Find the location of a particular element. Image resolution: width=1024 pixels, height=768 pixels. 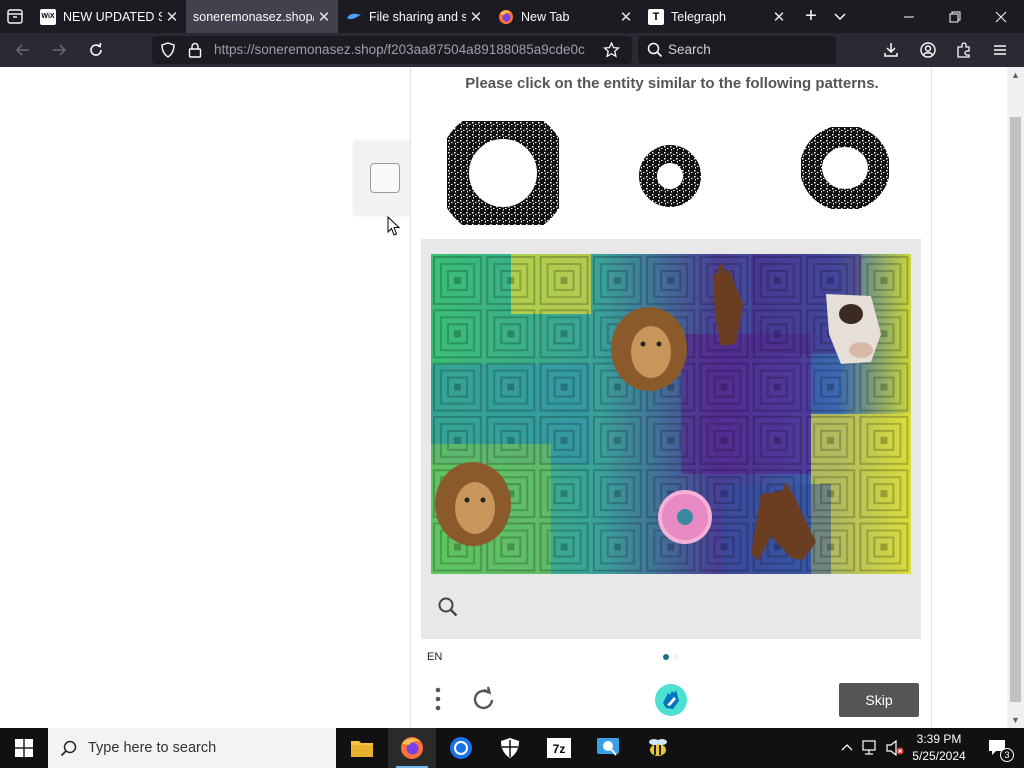

minimize-icon is located at coordinates (909, 16).